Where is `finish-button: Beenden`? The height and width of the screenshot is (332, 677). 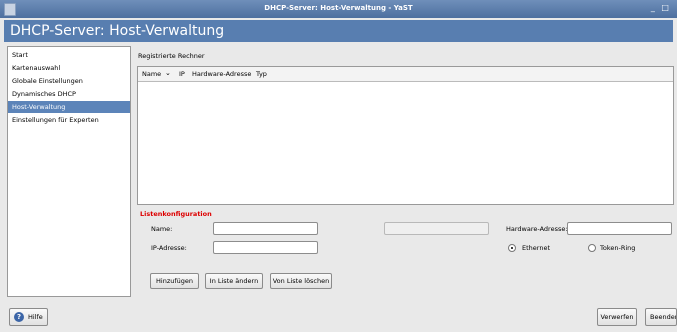
finish-button: Beenden is located at coordinates (661, 317).